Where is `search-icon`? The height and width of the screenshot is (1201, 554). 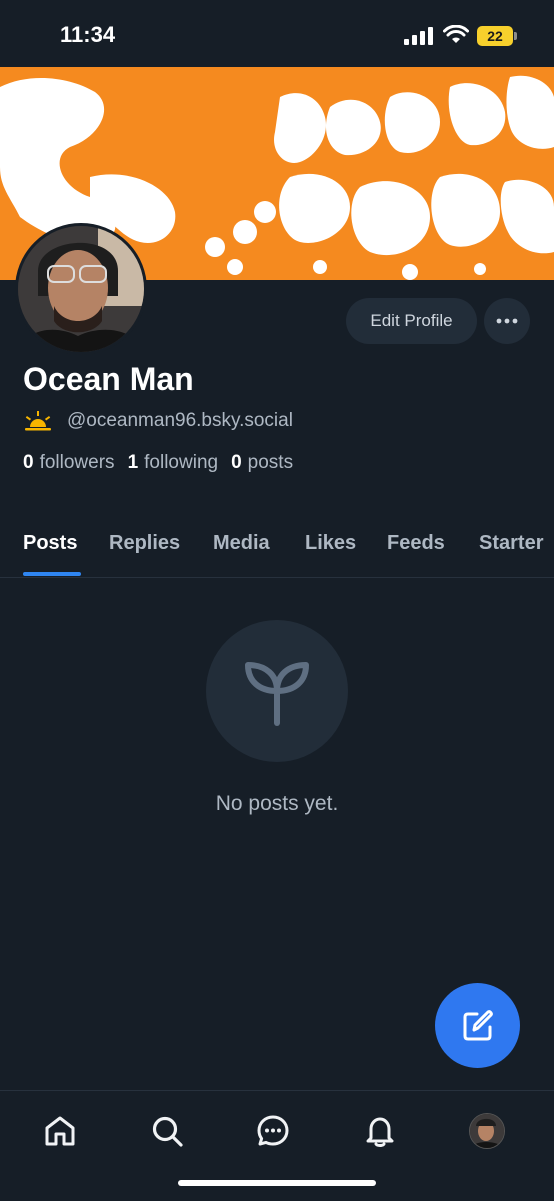 search-icon is located at coordinates (167, 1131).